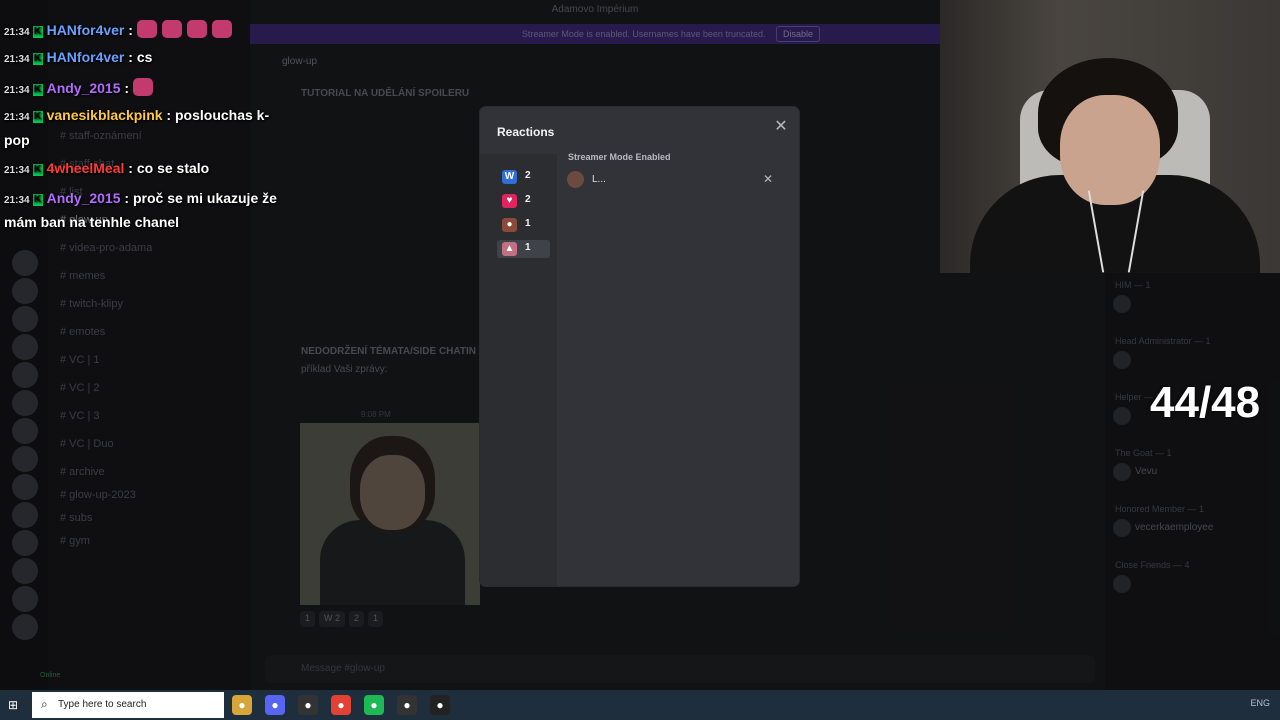 The width and height of the screenshot is (1280, 720). What do you see at coordinates (768, 179) in the screenshot?
I see `remove-reaction-icon: ✕` at bounding box center [768, 179].